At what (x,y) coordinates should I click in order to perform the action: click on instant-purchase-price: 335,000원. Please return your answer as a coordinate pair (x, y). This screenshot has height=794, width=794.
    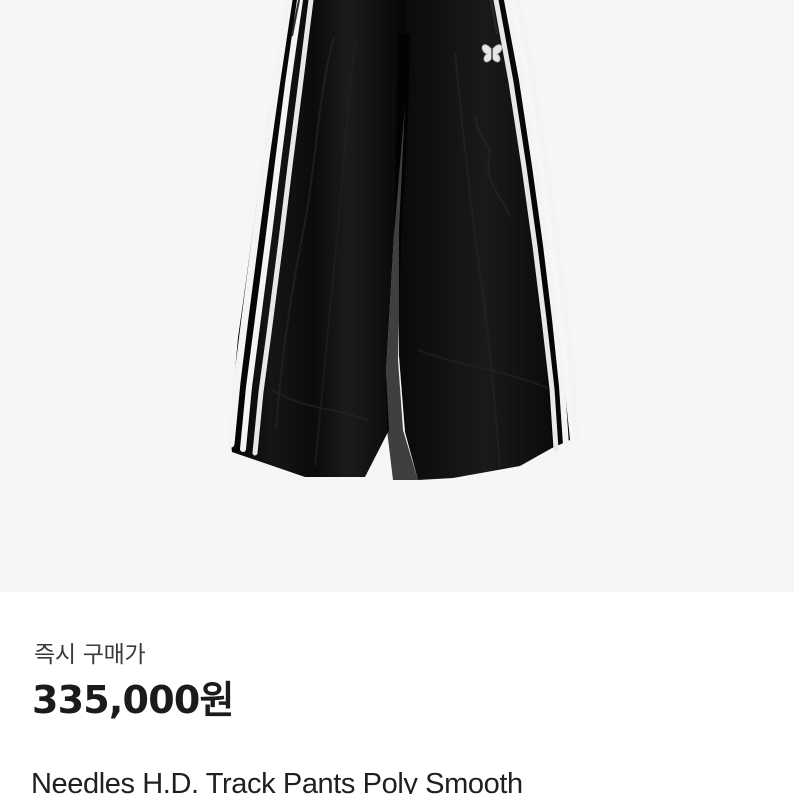
    Looking at the image, I should click on (133, 700).